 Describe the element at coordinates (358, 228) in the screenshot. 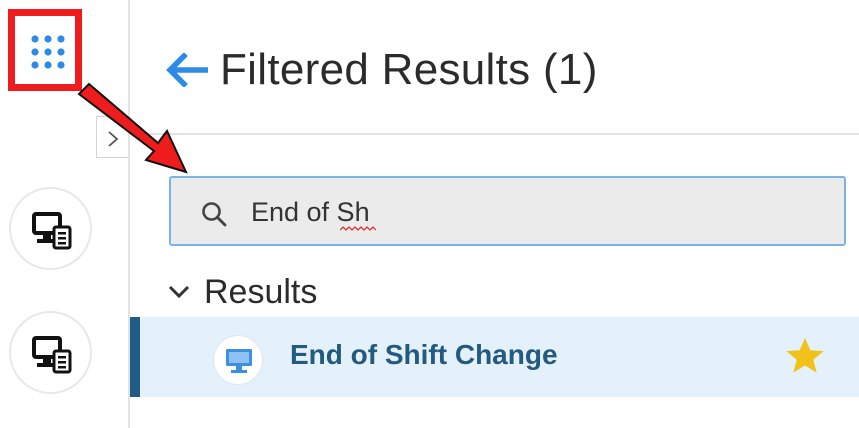

I see `spellcheck-underline` at that location.